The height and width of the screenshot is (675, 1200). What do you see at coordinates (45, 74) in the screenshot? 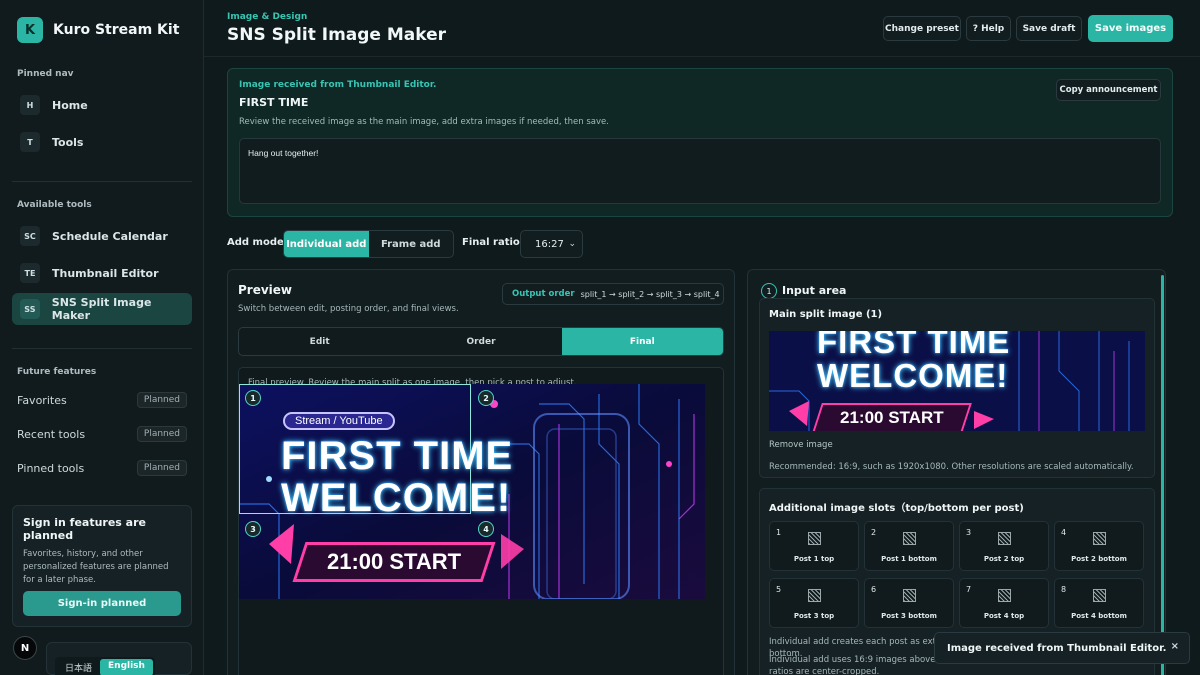
I see `pinned-nav-label: Pinned nav` at bounding box center [45, 74].